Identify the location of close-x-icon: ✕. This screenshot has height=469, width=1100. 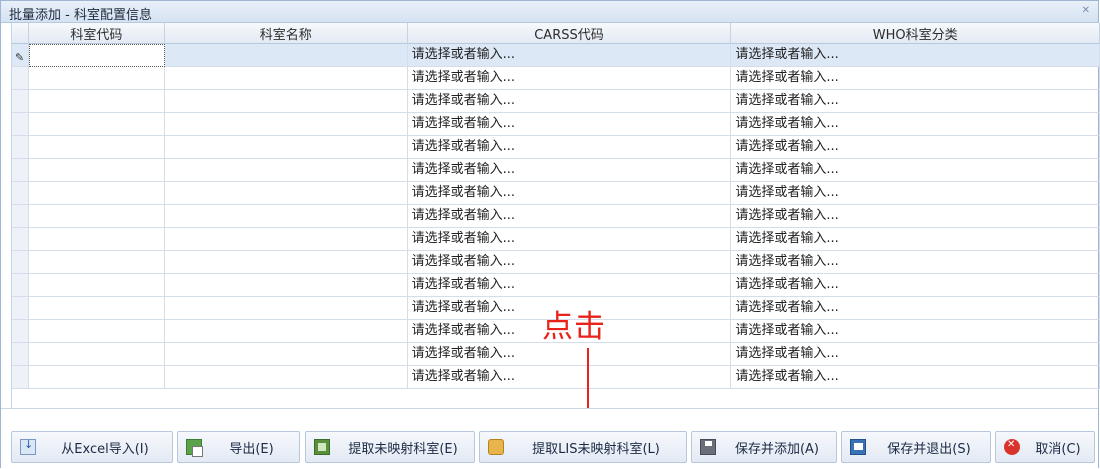
(1086, 10).